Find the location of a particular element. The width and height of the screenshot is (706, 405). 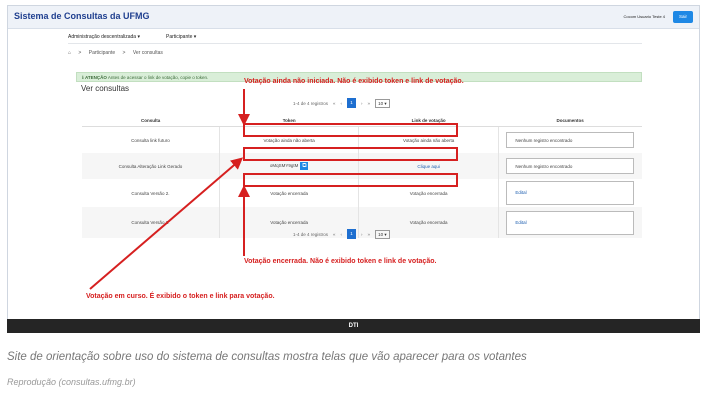

arrow-to-in-progress is located at coordinates (166, 223).